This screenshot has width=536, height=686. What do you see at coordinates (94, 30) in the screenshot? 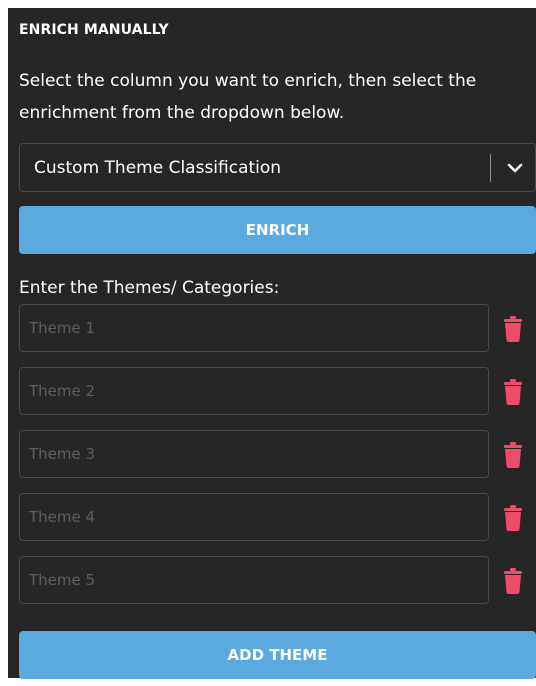
I see `section-title: ENRICH MANUALLY` at bounding box center [94, 30].